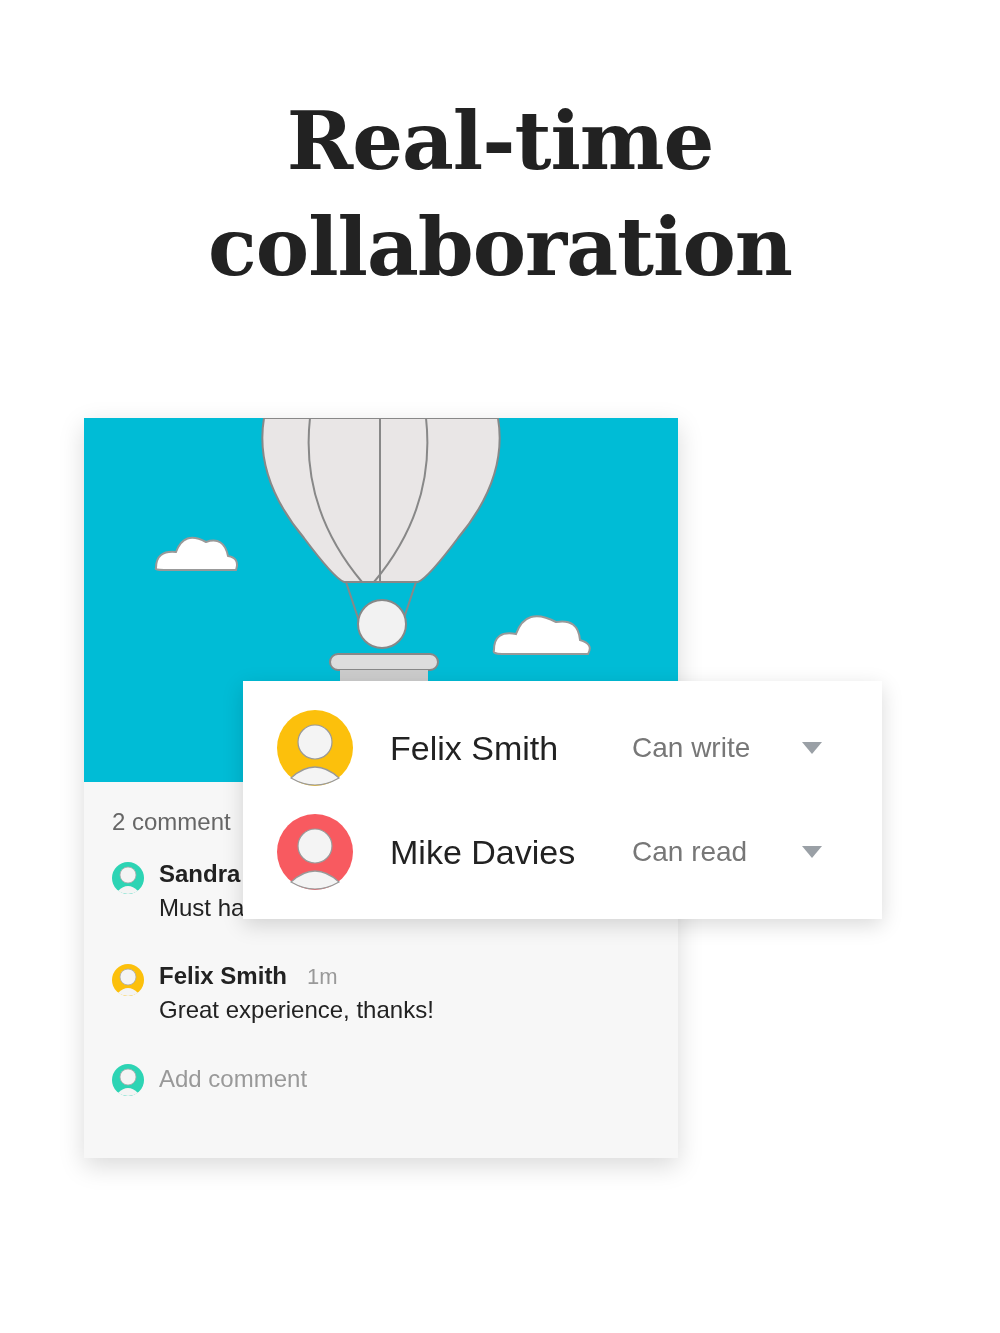 This screenshot has height=1333, width=1000. What do you see at coordinates (475, 748) in the screenshot?
I see `person-name: Felix Smith` at bounding box center [475, 748].